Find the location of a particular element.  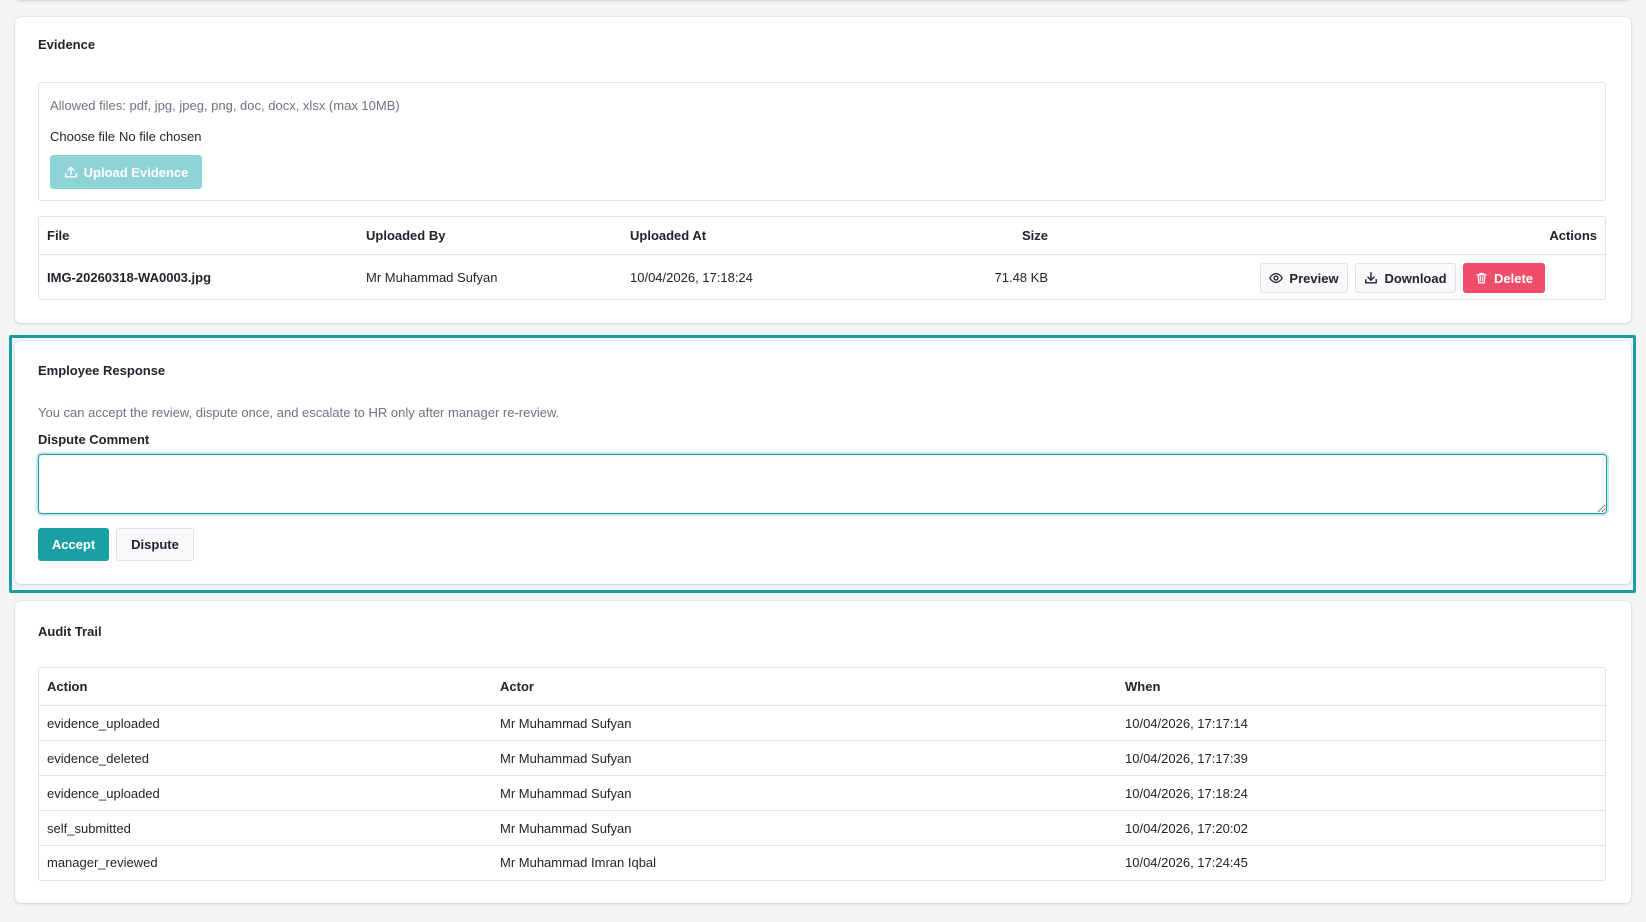

uploaded-at: 10/04/2026, 17:18:24 is located at coordinates (691, 277).